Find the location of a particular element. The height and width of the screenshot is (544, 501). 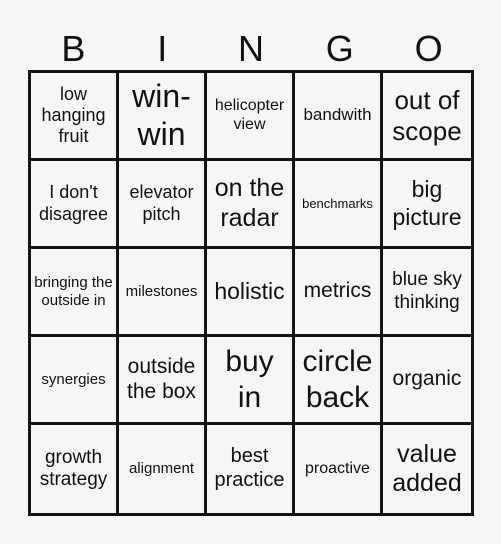

cell-text: bringing the outside in is located at coordinates (73, 291).